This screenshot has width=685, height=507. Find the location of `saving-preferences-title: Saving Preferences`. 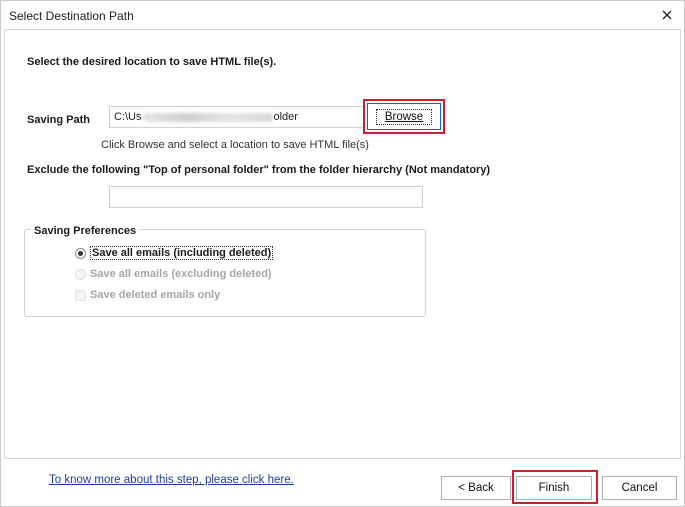

saving-preferences-title: Saving Preferences is located at coordinates (85, 231).